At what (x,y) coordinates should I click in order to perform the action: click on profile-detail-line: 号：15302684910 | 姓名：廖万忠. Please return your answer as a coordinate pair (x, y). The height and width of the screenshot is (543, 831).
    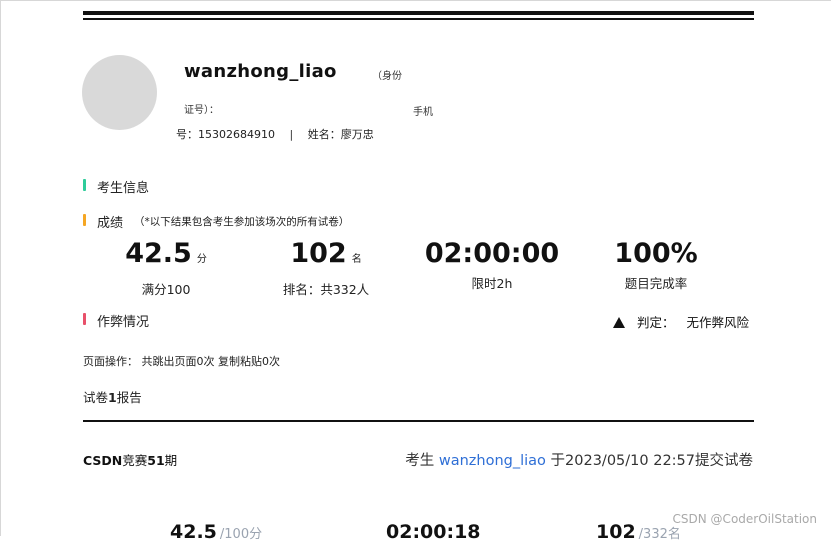
    Looking at the image, I should click on (275, 134).